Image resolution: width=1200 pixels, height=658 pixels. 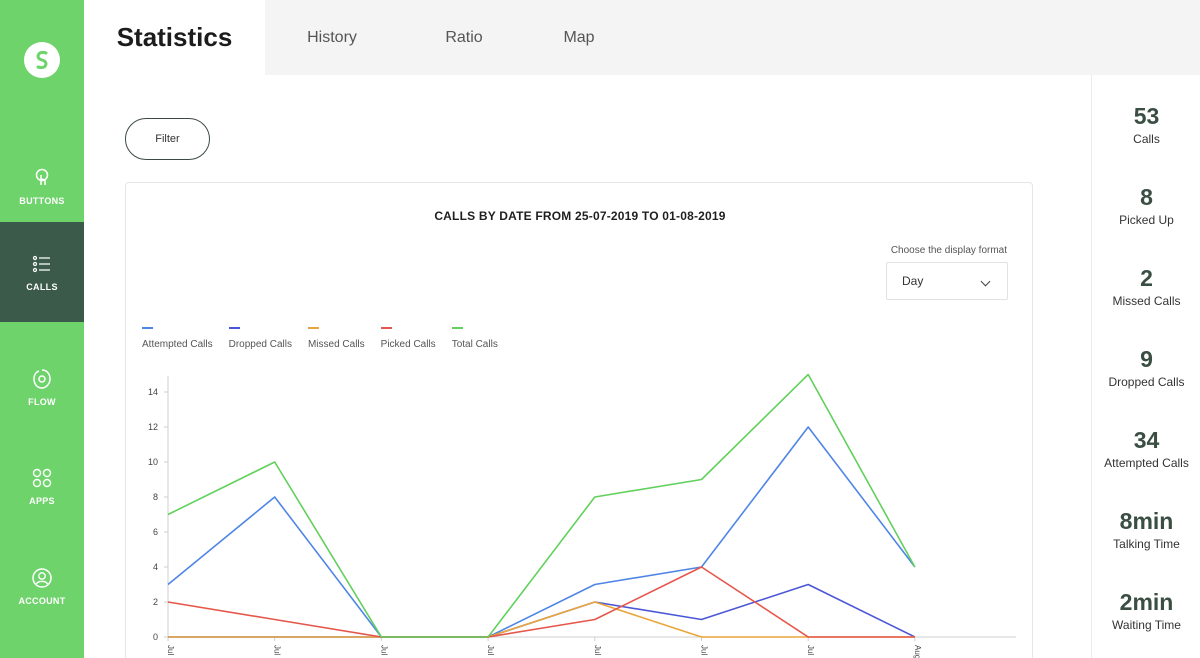 I want to click on touch-icon, so click(x=42, y=176).